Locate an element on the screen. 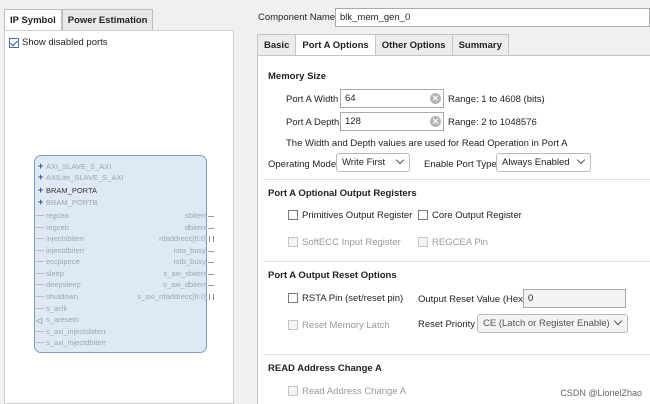 This screenshot has width=650, height=404. port-left-6: injectsbiterr is located at coordinates (60, 238).